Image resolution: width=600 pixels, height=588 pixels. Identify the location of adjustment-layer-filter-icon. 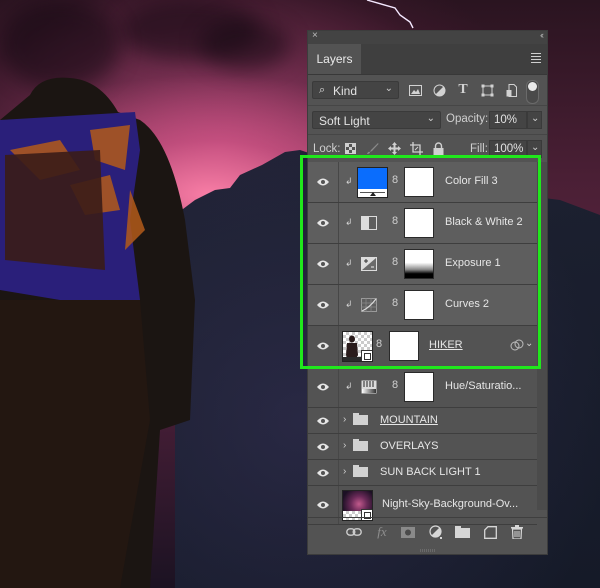
(439, 90).